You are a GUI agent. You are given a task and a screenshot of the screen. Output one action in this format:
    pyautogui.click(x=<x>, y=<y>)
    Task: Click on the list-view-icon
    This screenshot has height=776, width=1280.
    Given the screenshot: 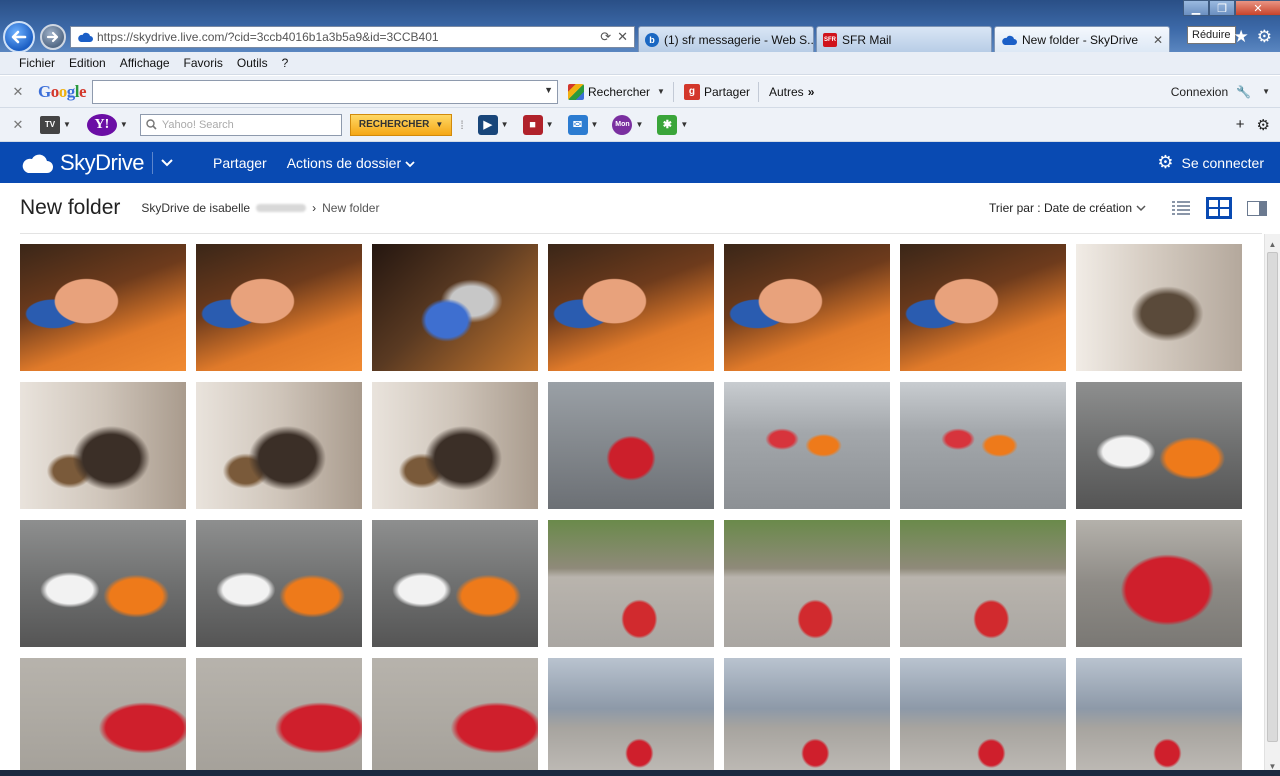 What is the action you would take?
    pyautogui.click(x=1181, y=208)
    